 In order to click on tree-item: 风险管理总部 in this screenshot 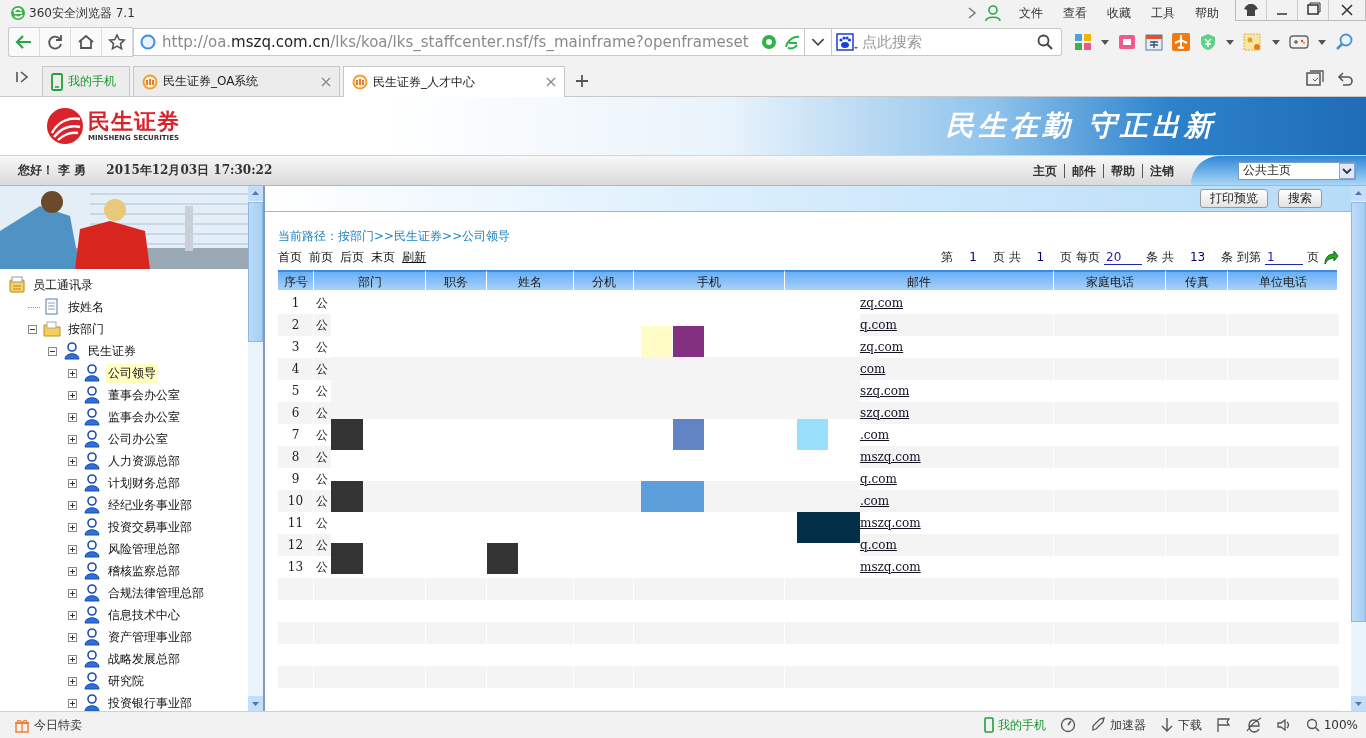, I will do `click(144, 549)`.